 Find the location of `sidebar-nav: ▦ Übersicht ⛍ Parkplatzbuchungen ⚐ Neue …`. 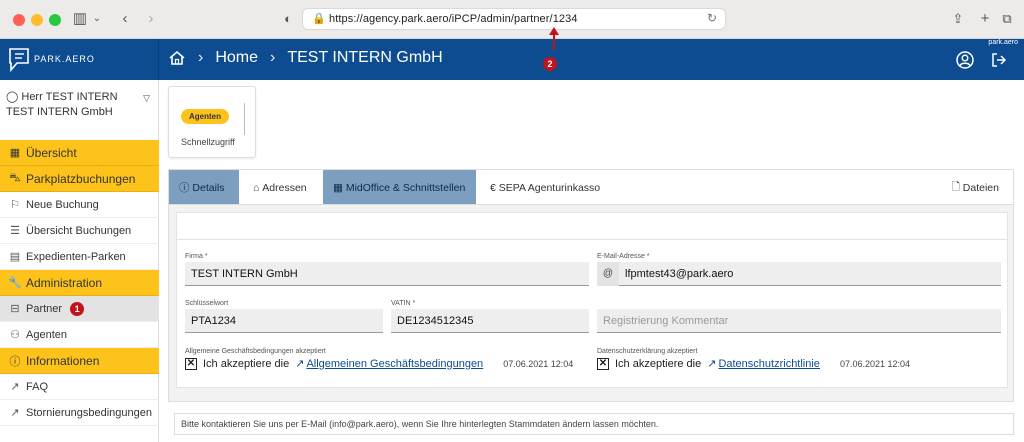

sidebar-nav: ▦ Übersicht ⛍ Parkplatzbuchungen ⚐ Neue … is located at coordinates (79, 283).